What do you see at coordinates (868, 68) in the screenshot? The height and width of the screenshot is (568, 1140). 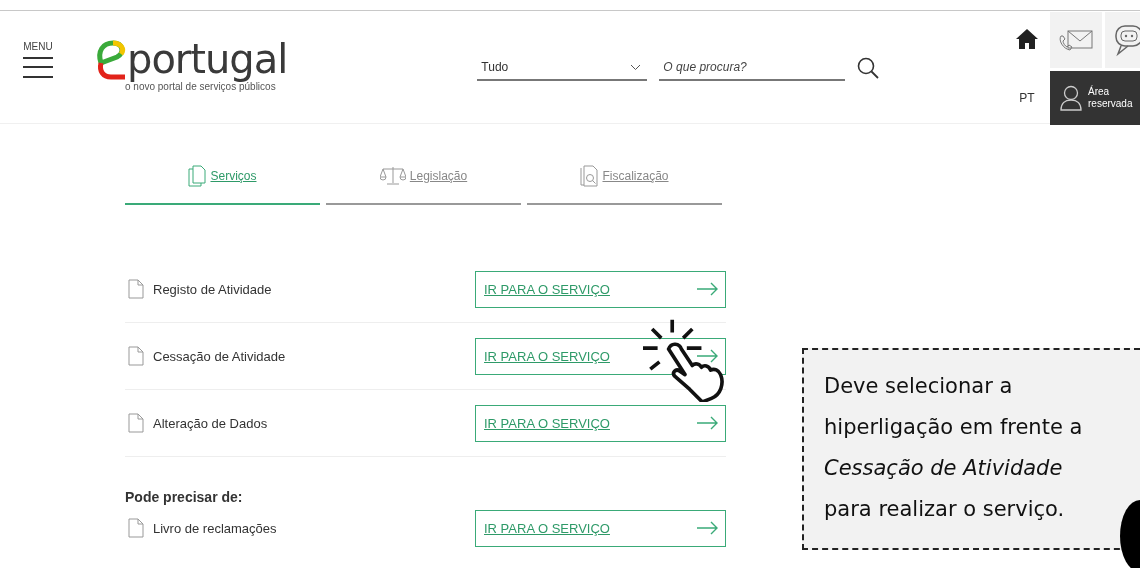 I see `search-icon` at bounding box center [868, 68].